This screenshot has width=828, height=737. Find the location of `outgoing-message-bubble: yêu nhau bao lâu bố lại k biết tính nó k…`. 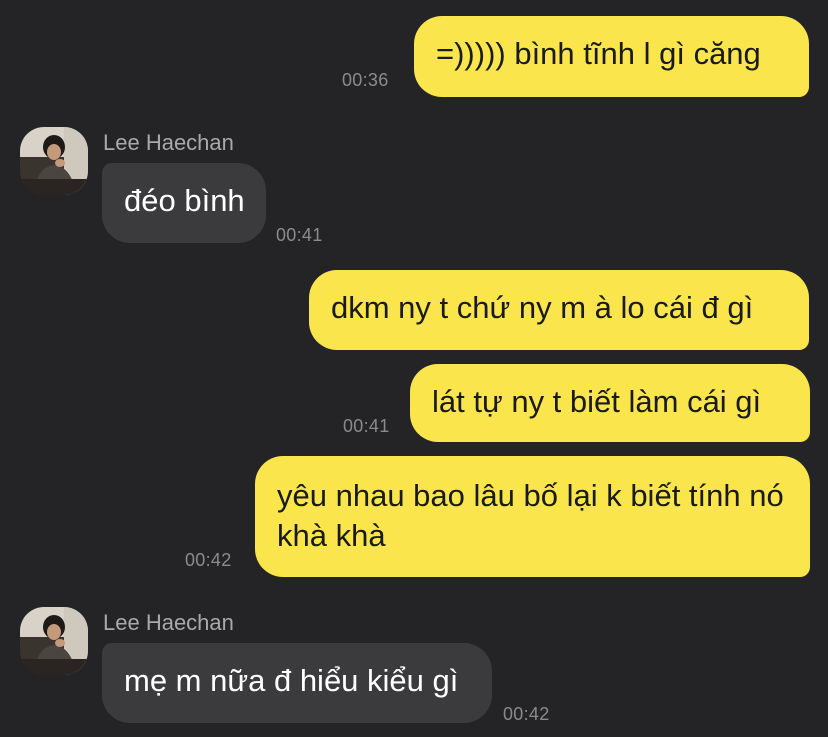

outgoing-message-bubble: yêu nhau bao lâu bố lại k biết tính nó k… is located at coordinates (532, 516).